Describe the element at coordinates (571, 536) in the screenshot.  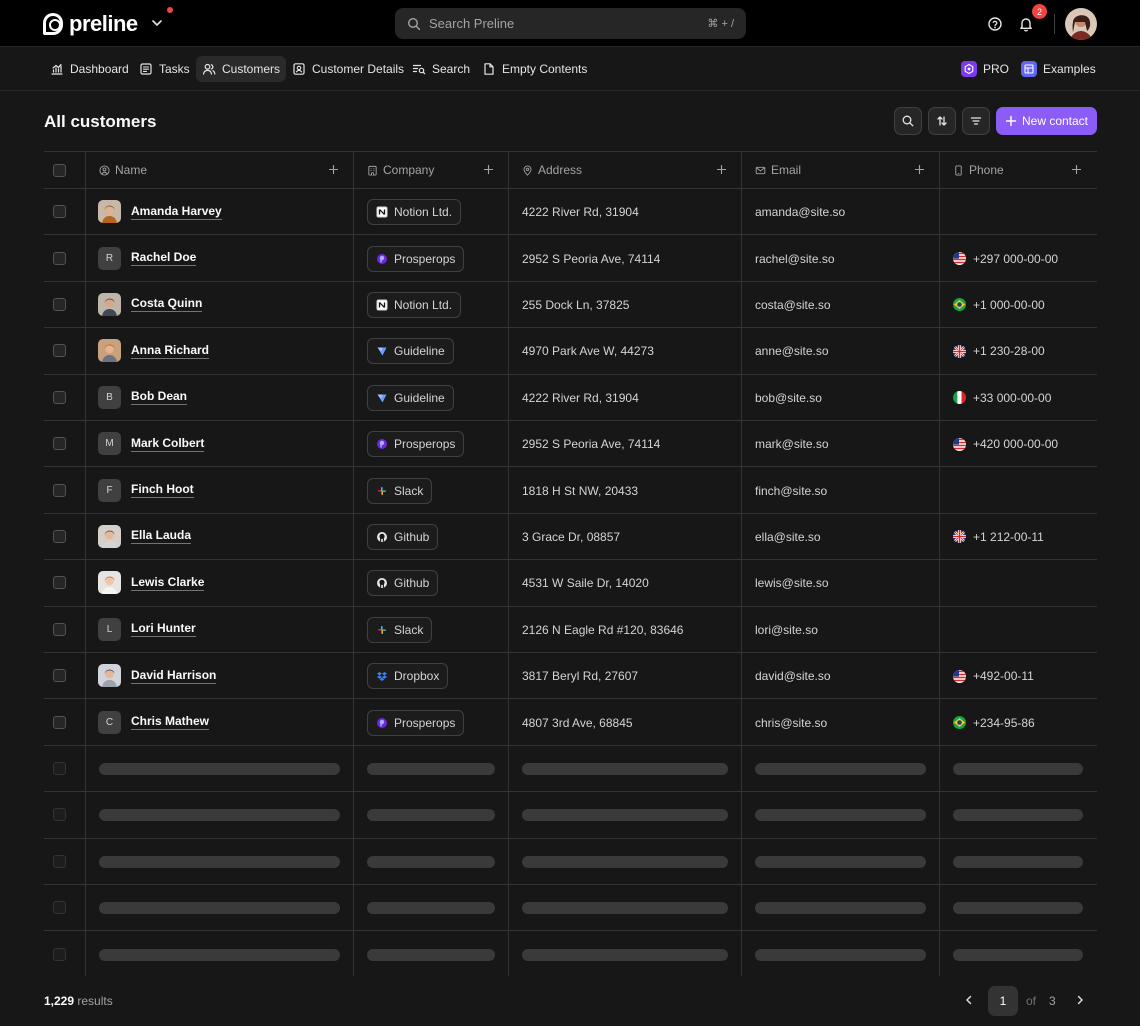
I see `address-cell: 3 Grace Dr, 08857` at that location.